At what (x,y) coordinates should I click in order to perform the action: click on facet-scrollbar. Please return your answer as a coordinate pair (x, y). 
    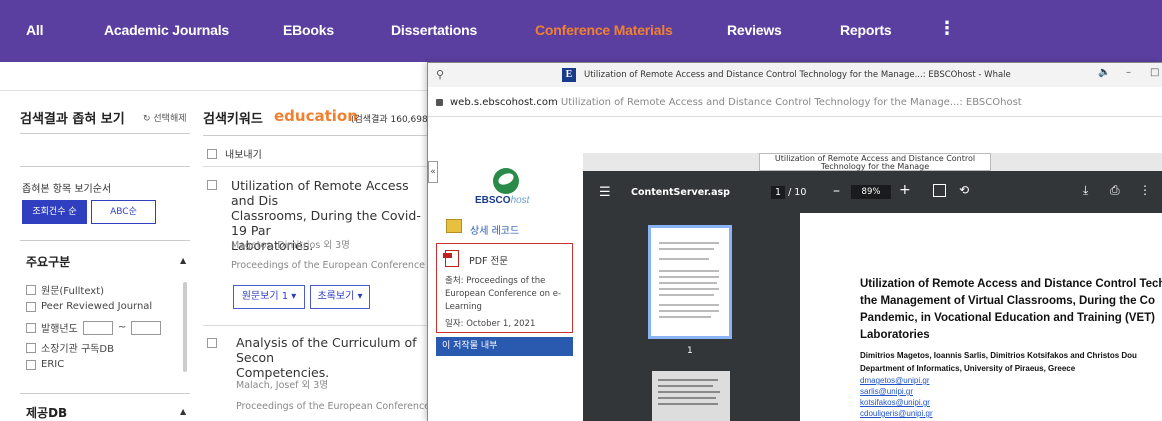
    Looking at the image, I should click on (185, 327).